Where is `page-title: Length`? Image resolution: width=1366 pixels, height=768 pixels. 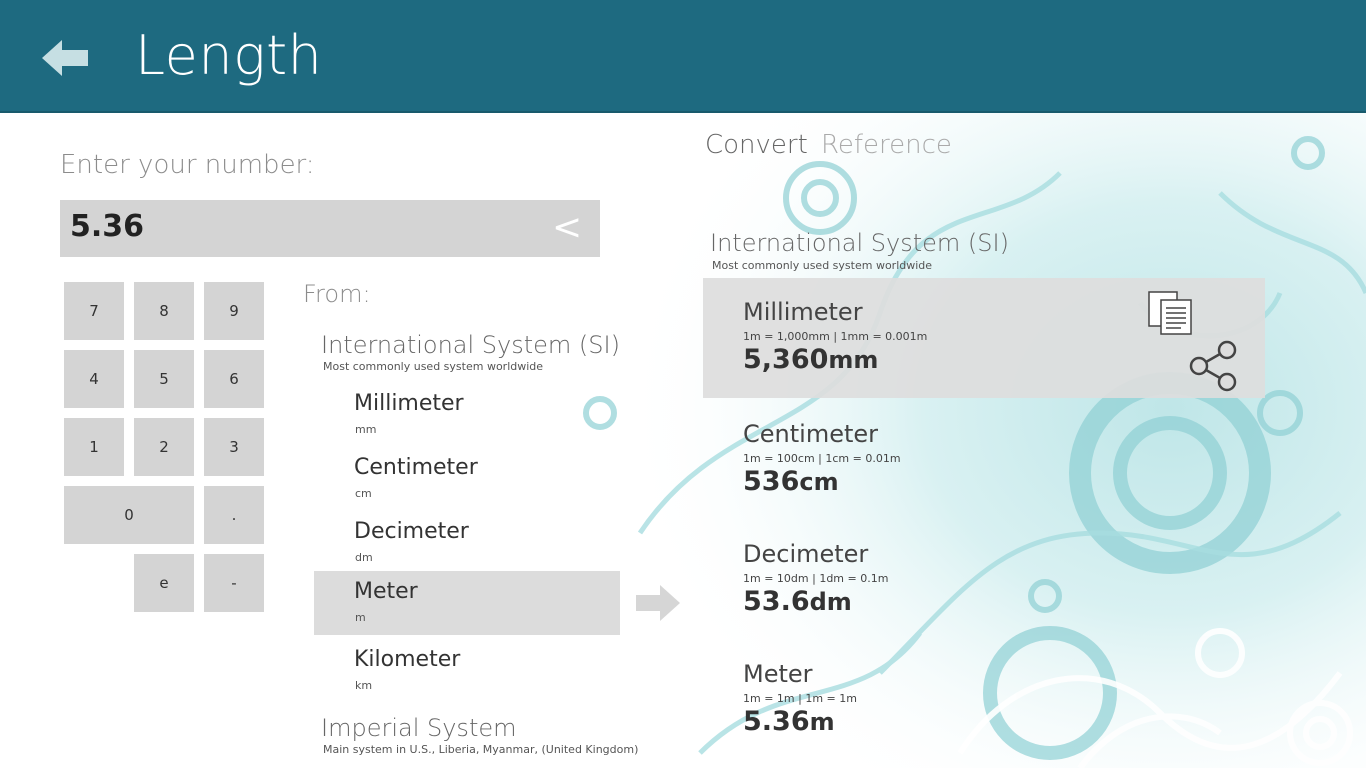 page-title: Length is located at coordinates (229, 55).